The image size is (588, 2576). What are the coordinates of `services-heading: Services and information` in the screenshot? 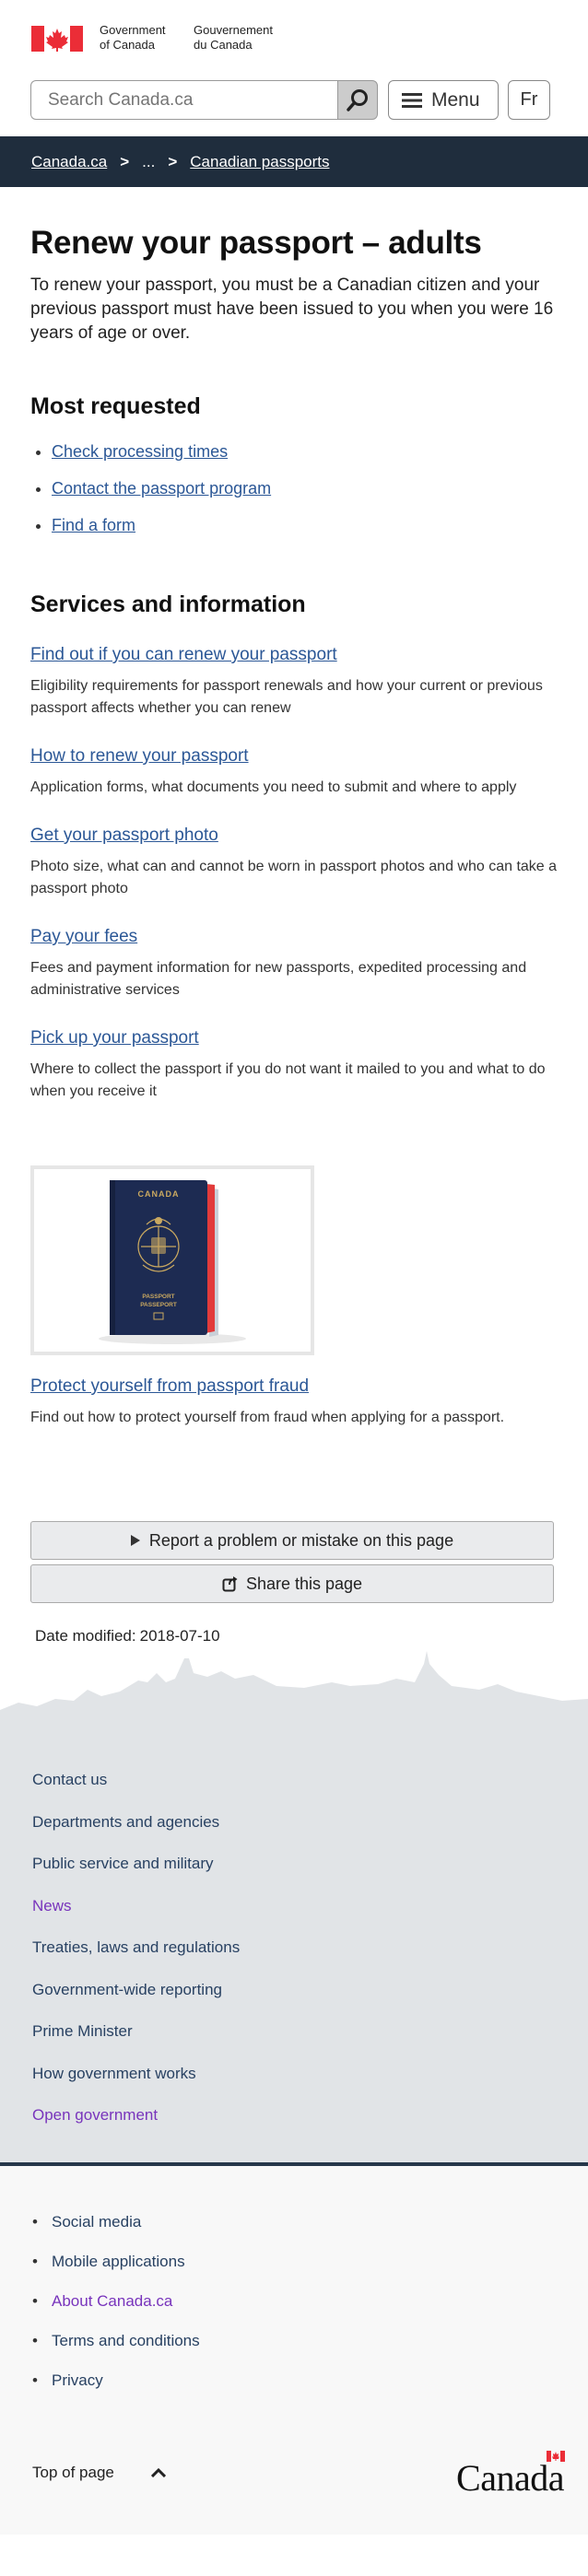 It's located at (168, 604).